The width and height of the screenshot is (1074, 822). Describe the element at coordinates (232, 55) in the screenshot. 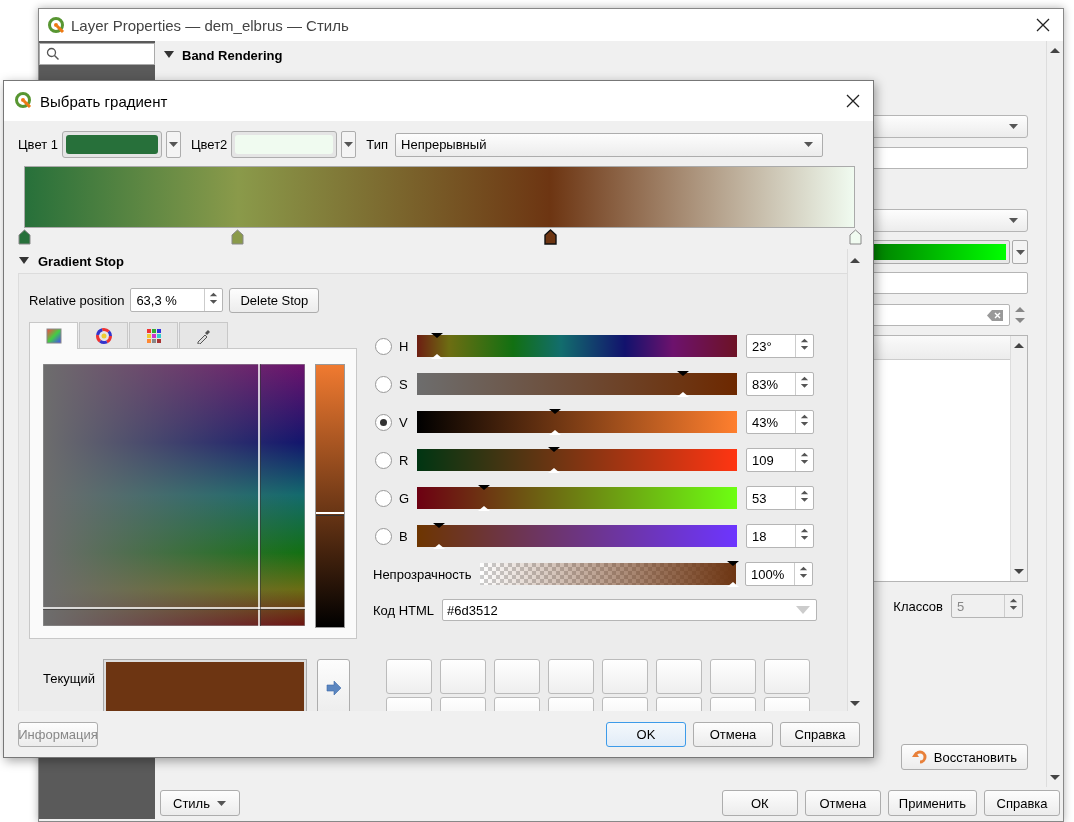

I see `section-title: Band Rendering` at that location.